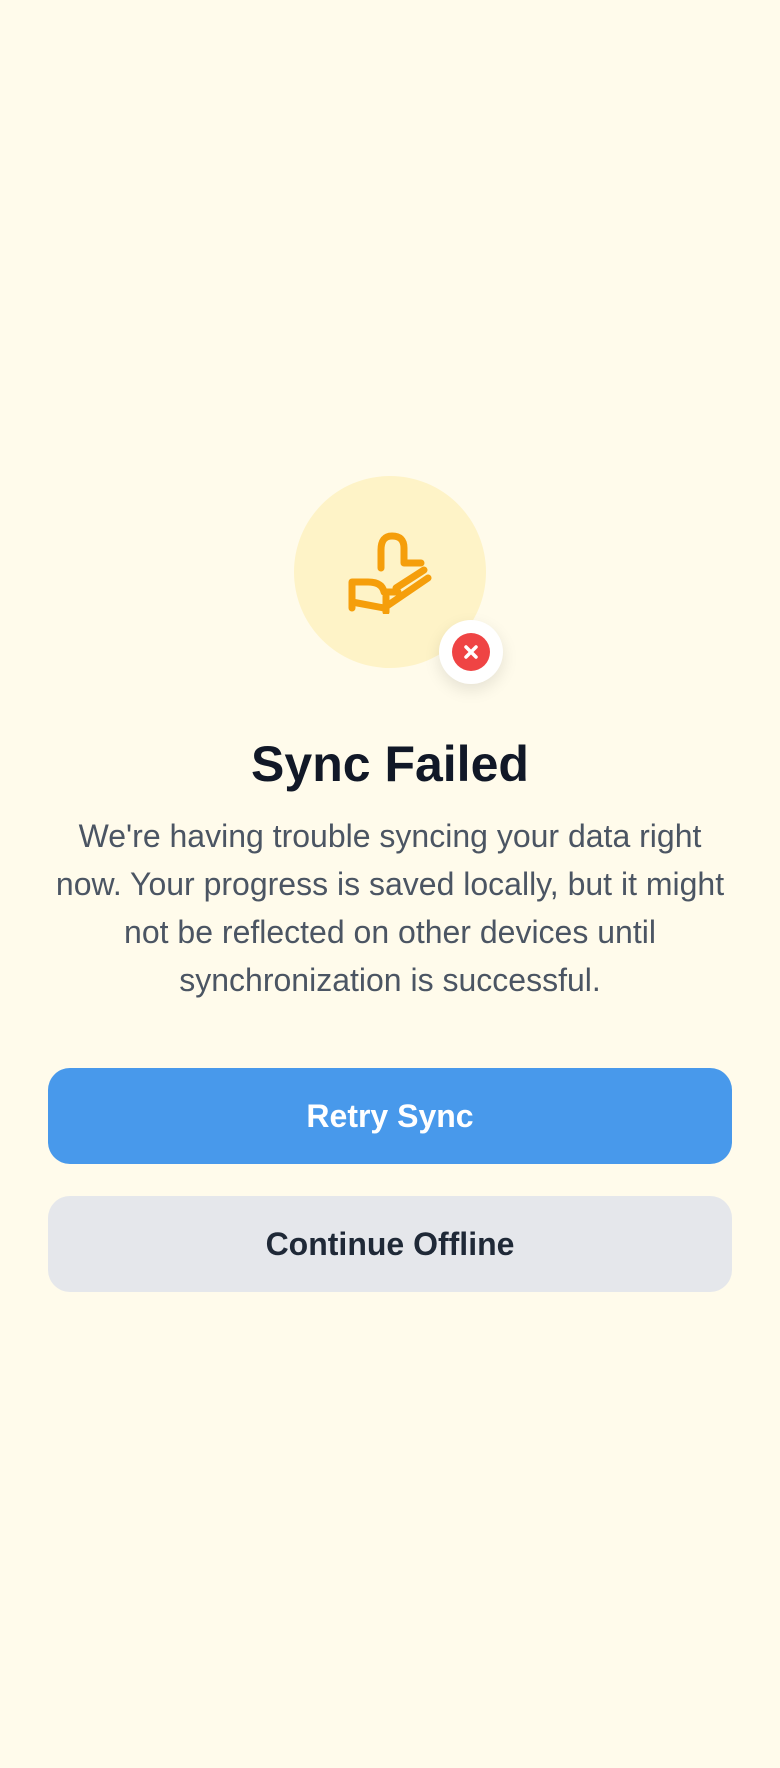  What do you see at coordinates (390, 764) in the screenshot?
I see `page-title: Sync Failed` at bounding box center [390, 764].